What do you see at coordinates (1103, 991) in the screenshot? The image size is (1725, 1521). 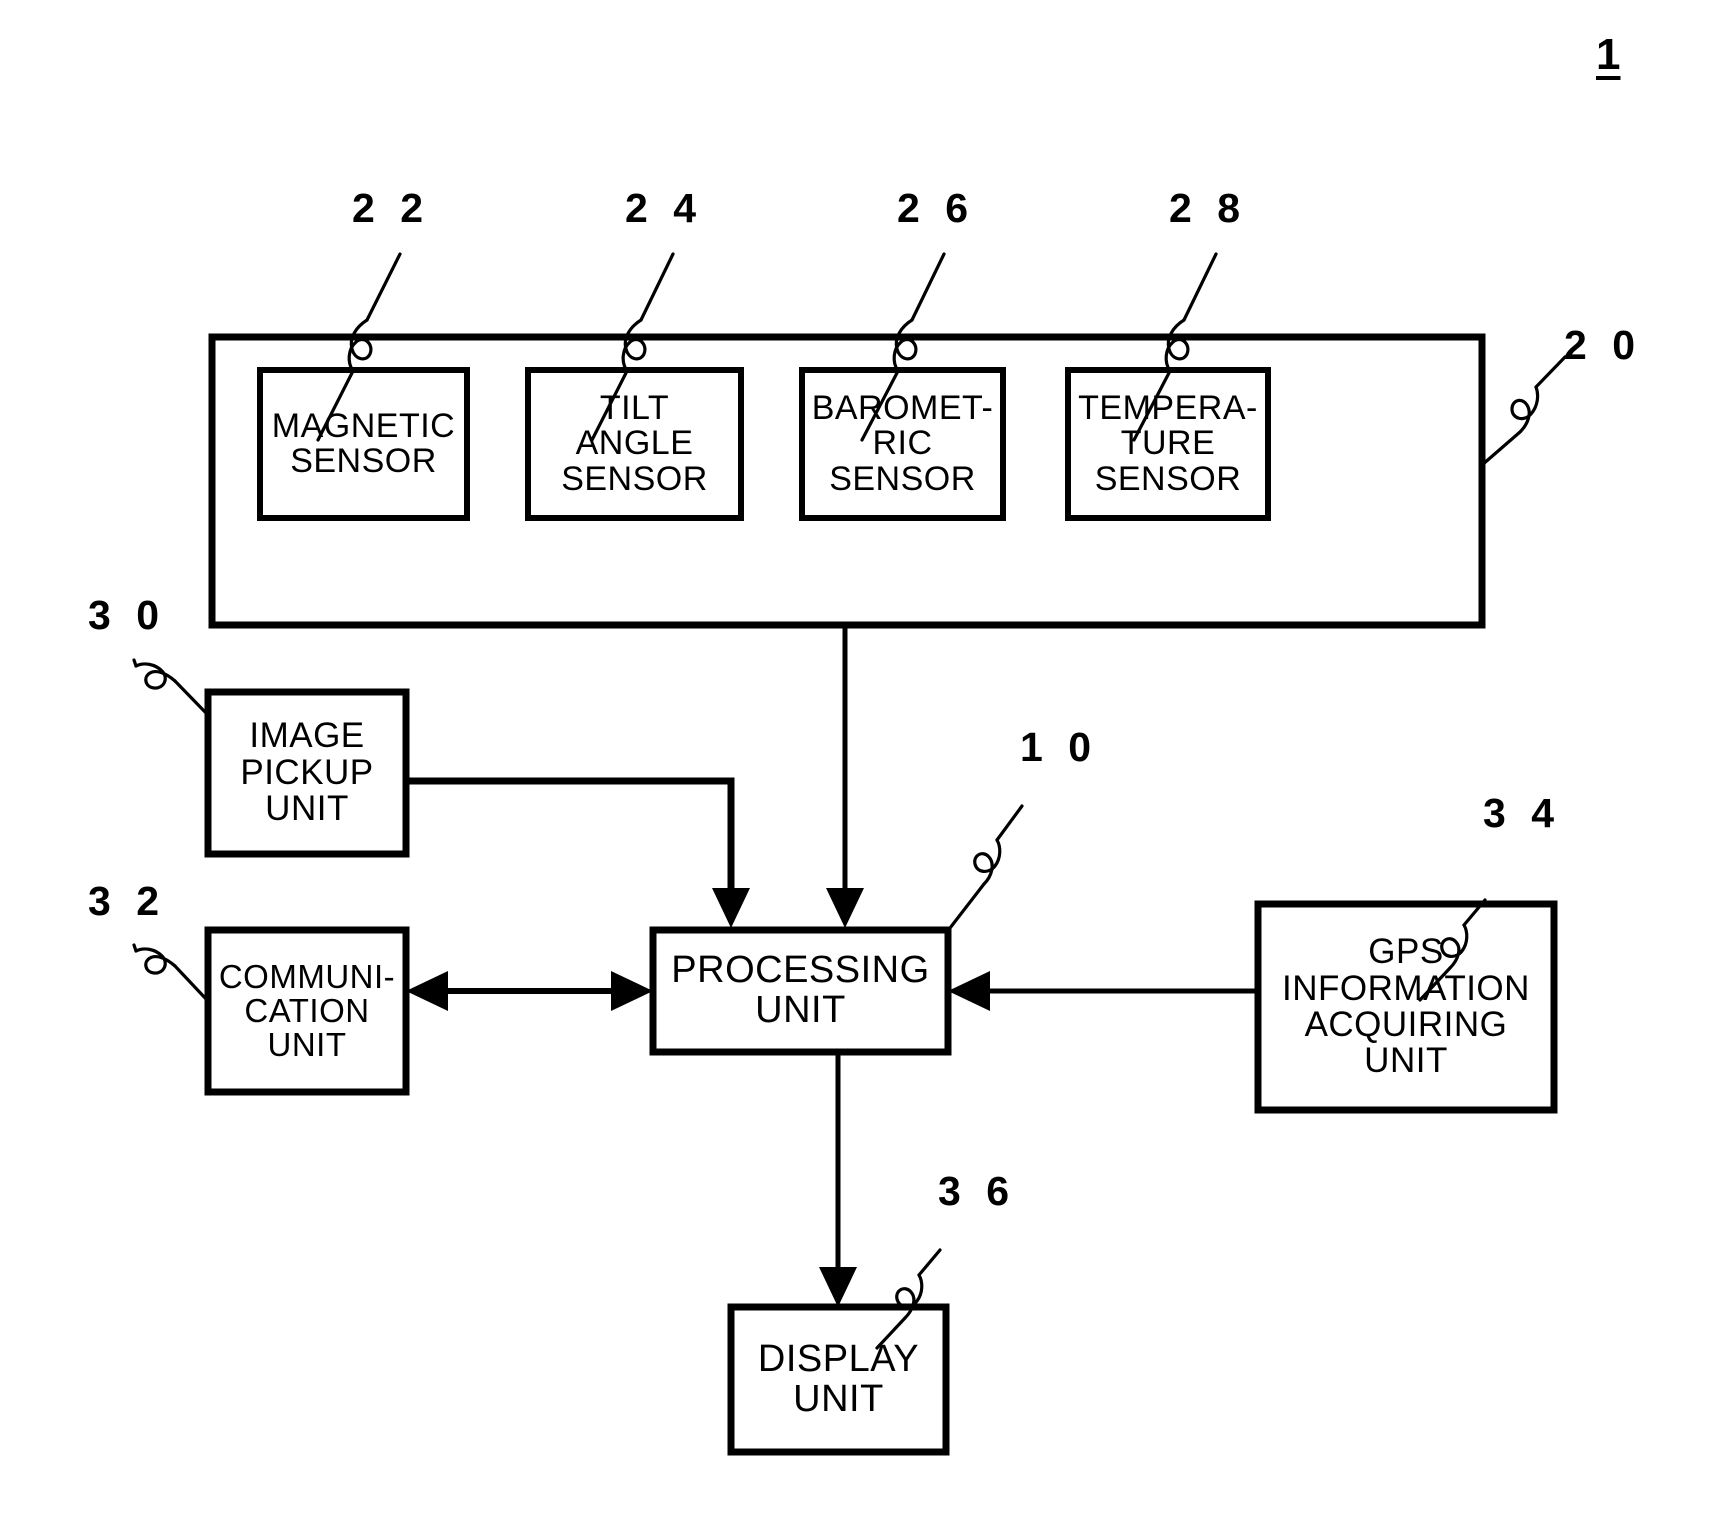 I see `connector-gps-to-processing` at bounding box center [1103, 991].